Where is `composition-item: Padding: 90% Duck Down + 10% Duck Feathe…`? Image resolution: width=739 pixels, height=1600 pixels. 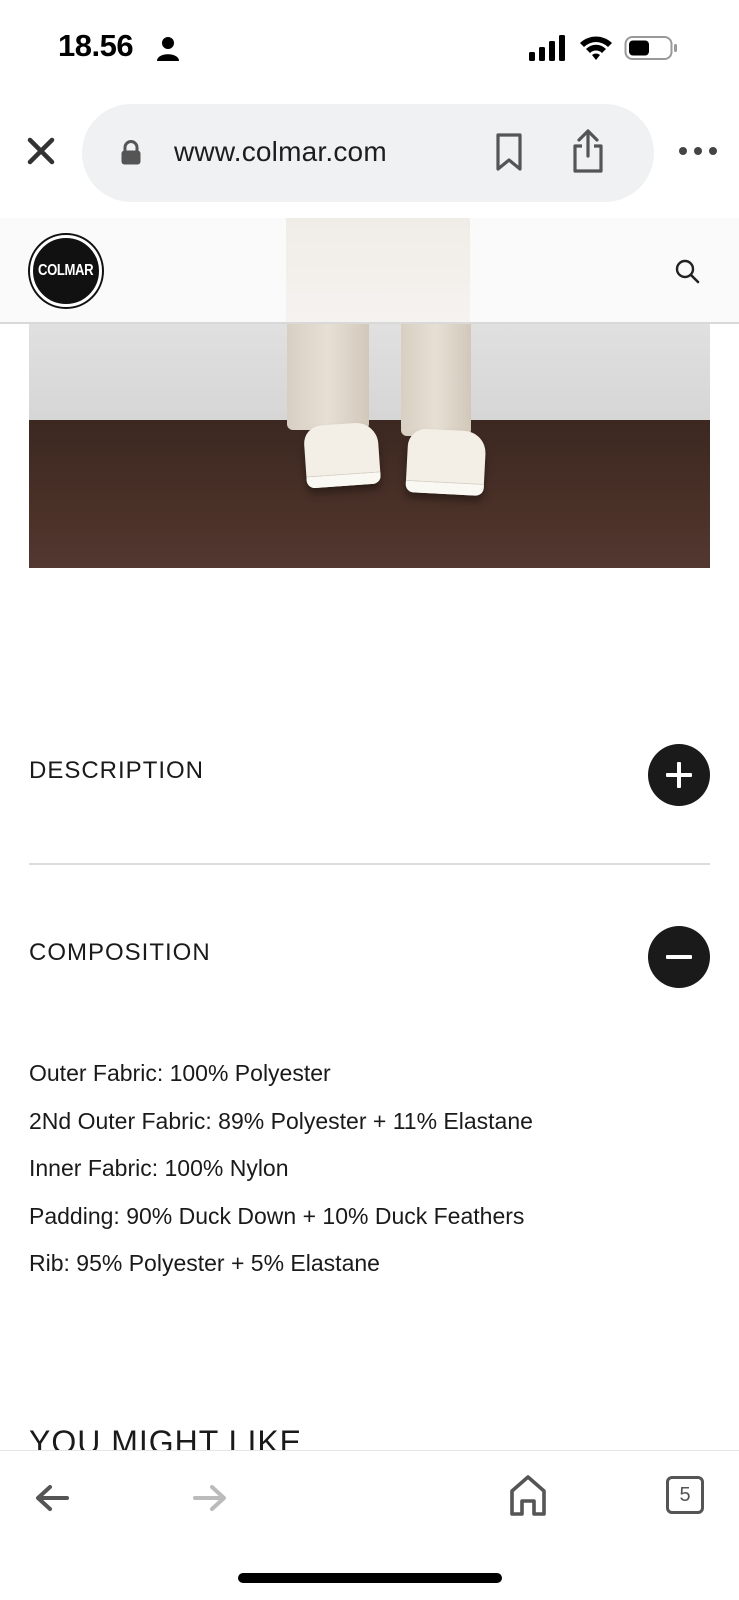
composition-item: Padding: 90% Duck Down + 10% Duck Feathe… is located at coordinates (277, 1215).